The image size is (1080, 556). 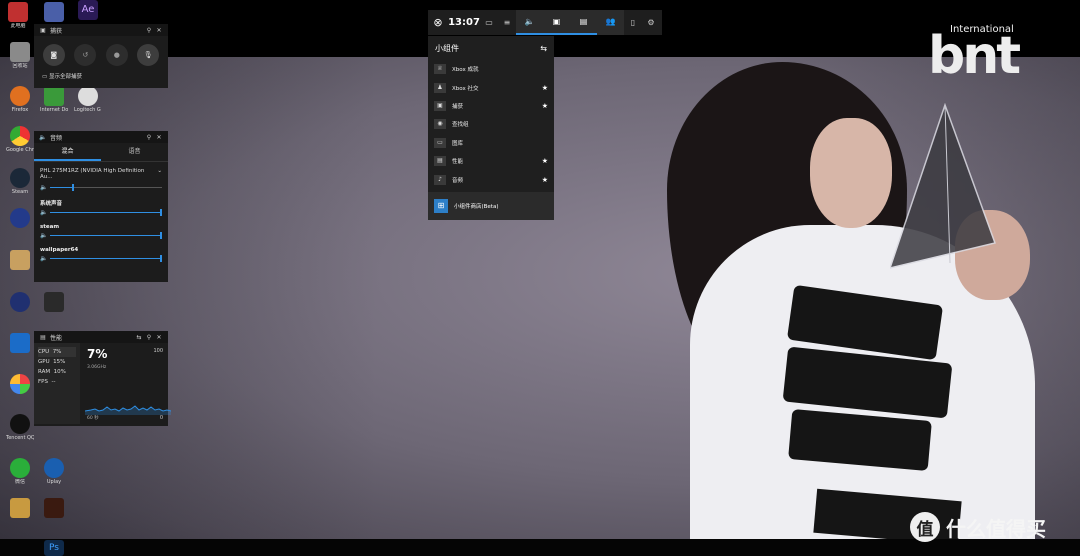 I want to click on widget-store-button: ⊞ 小组件商店(Beta), so click(x=491, y=206).